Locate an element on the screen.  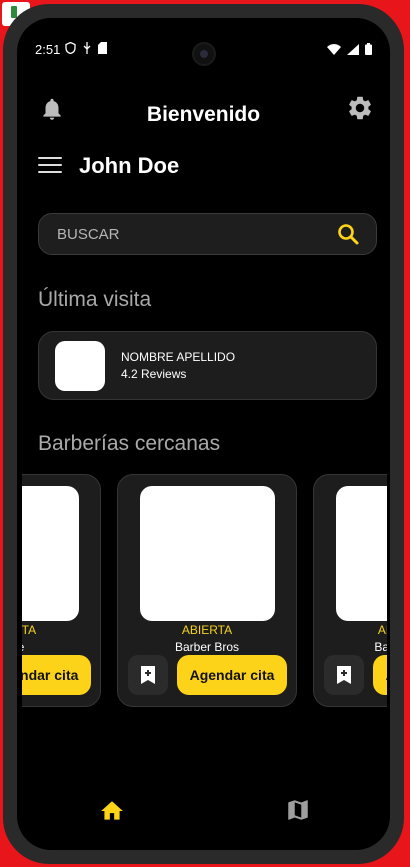
gear-icon is located at coordinates (360, 108).